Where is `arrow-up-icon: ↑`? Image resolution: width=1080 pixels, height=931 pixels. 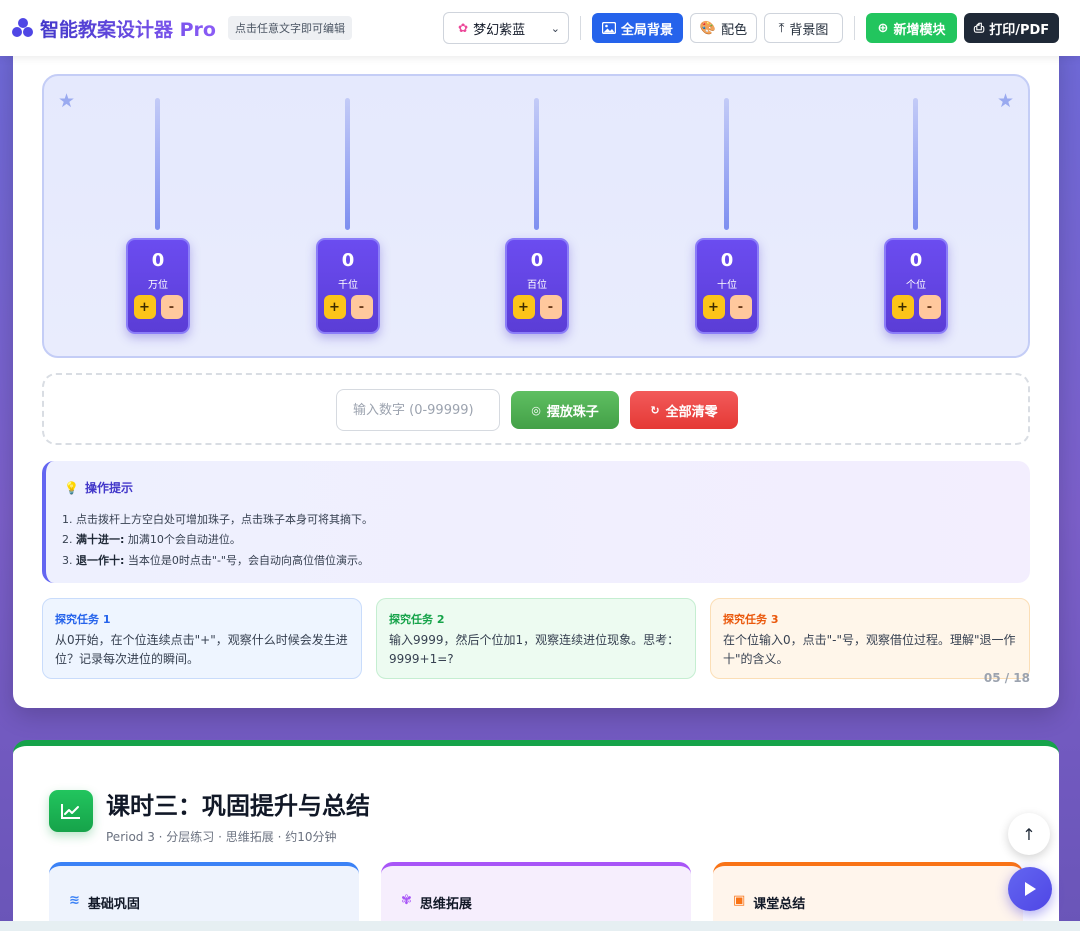
arrow-up-icon: ↑ is located at coordinates (1029, 834).